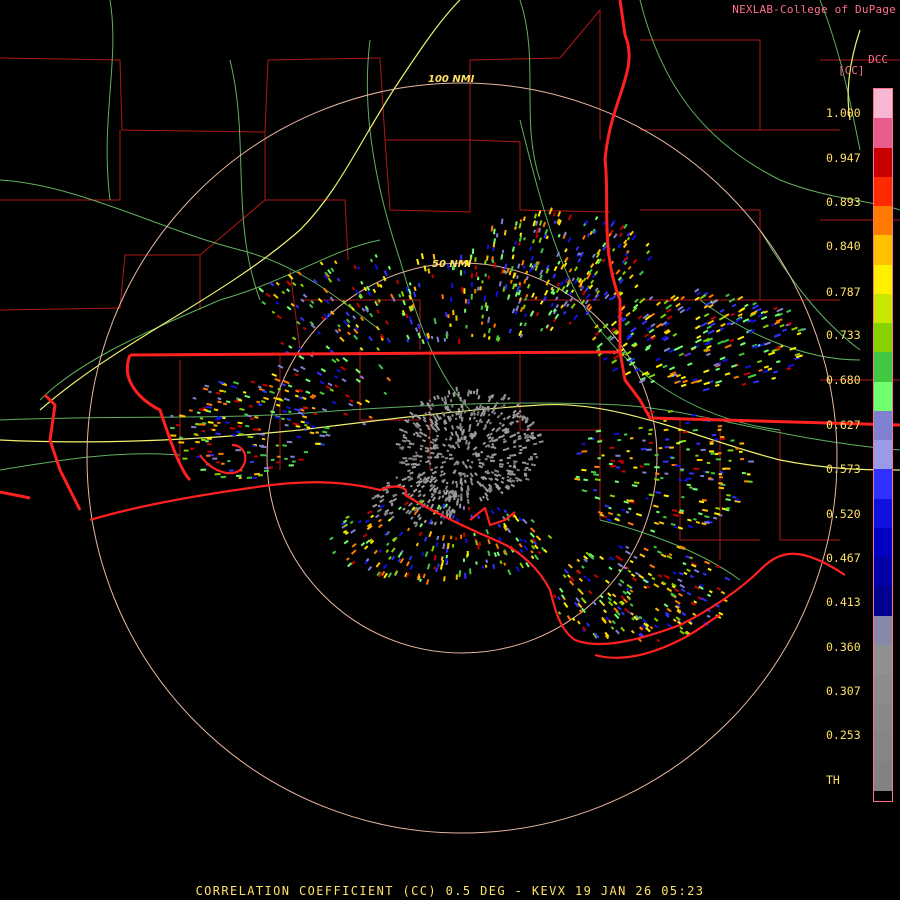  I want to click on color-scale-label: 0.787, so click(843, 292).